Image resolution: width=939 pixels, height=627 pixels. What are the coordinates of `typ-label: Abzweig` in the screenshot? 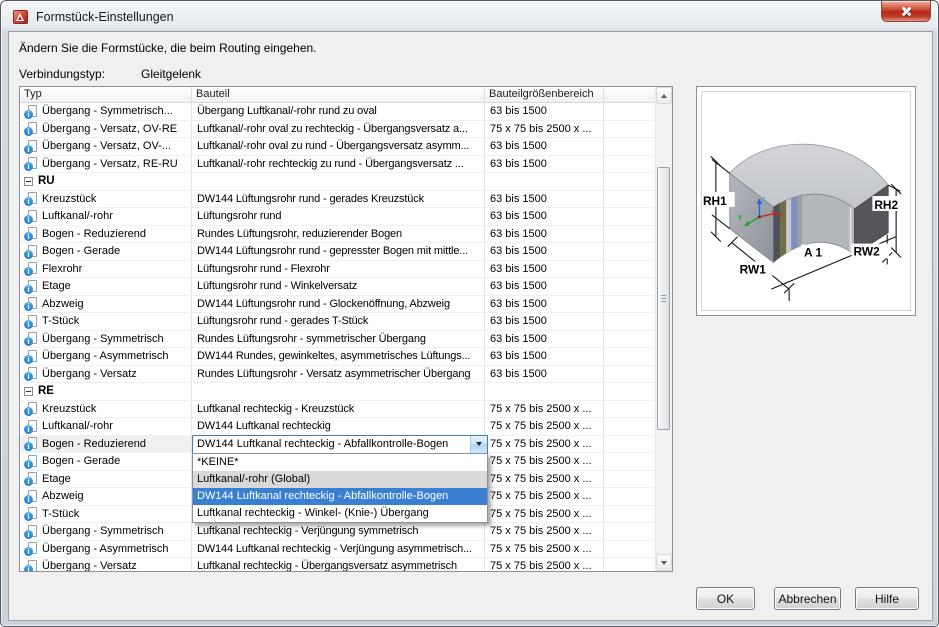 It's located at (63, 303).